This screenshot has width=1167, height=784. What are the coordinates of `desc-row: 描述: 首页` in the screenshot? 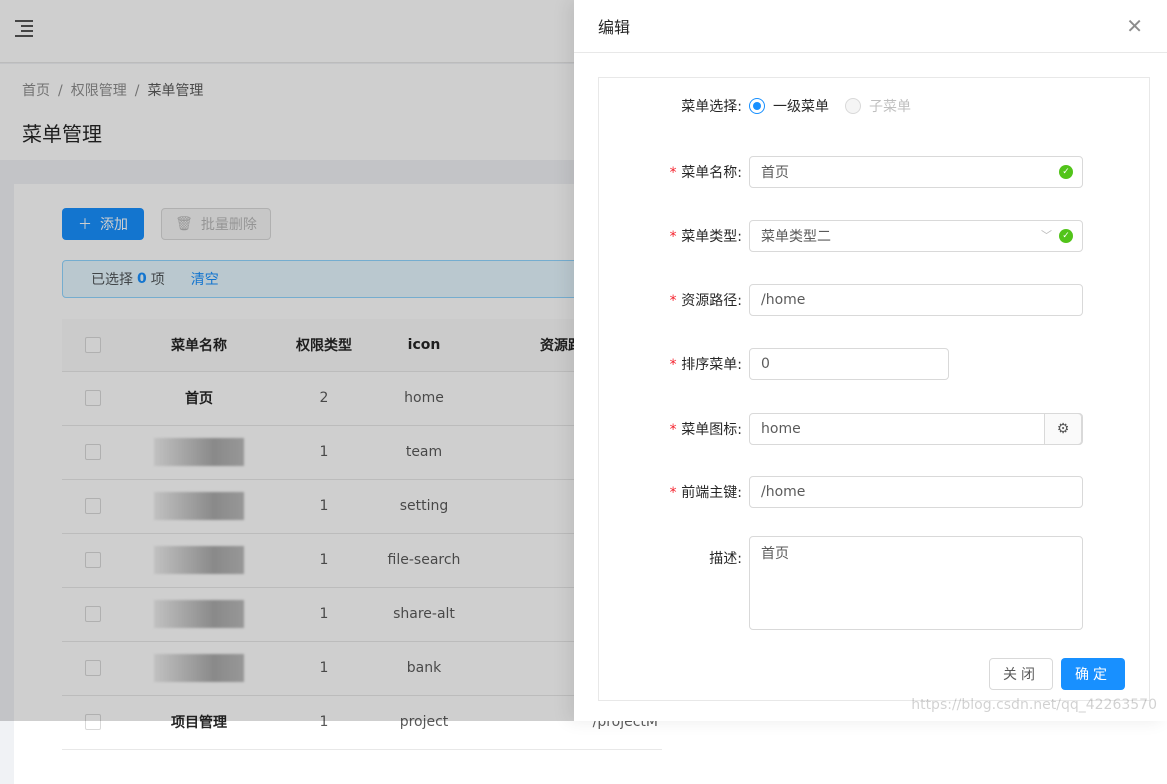 It's located at (874, 583).